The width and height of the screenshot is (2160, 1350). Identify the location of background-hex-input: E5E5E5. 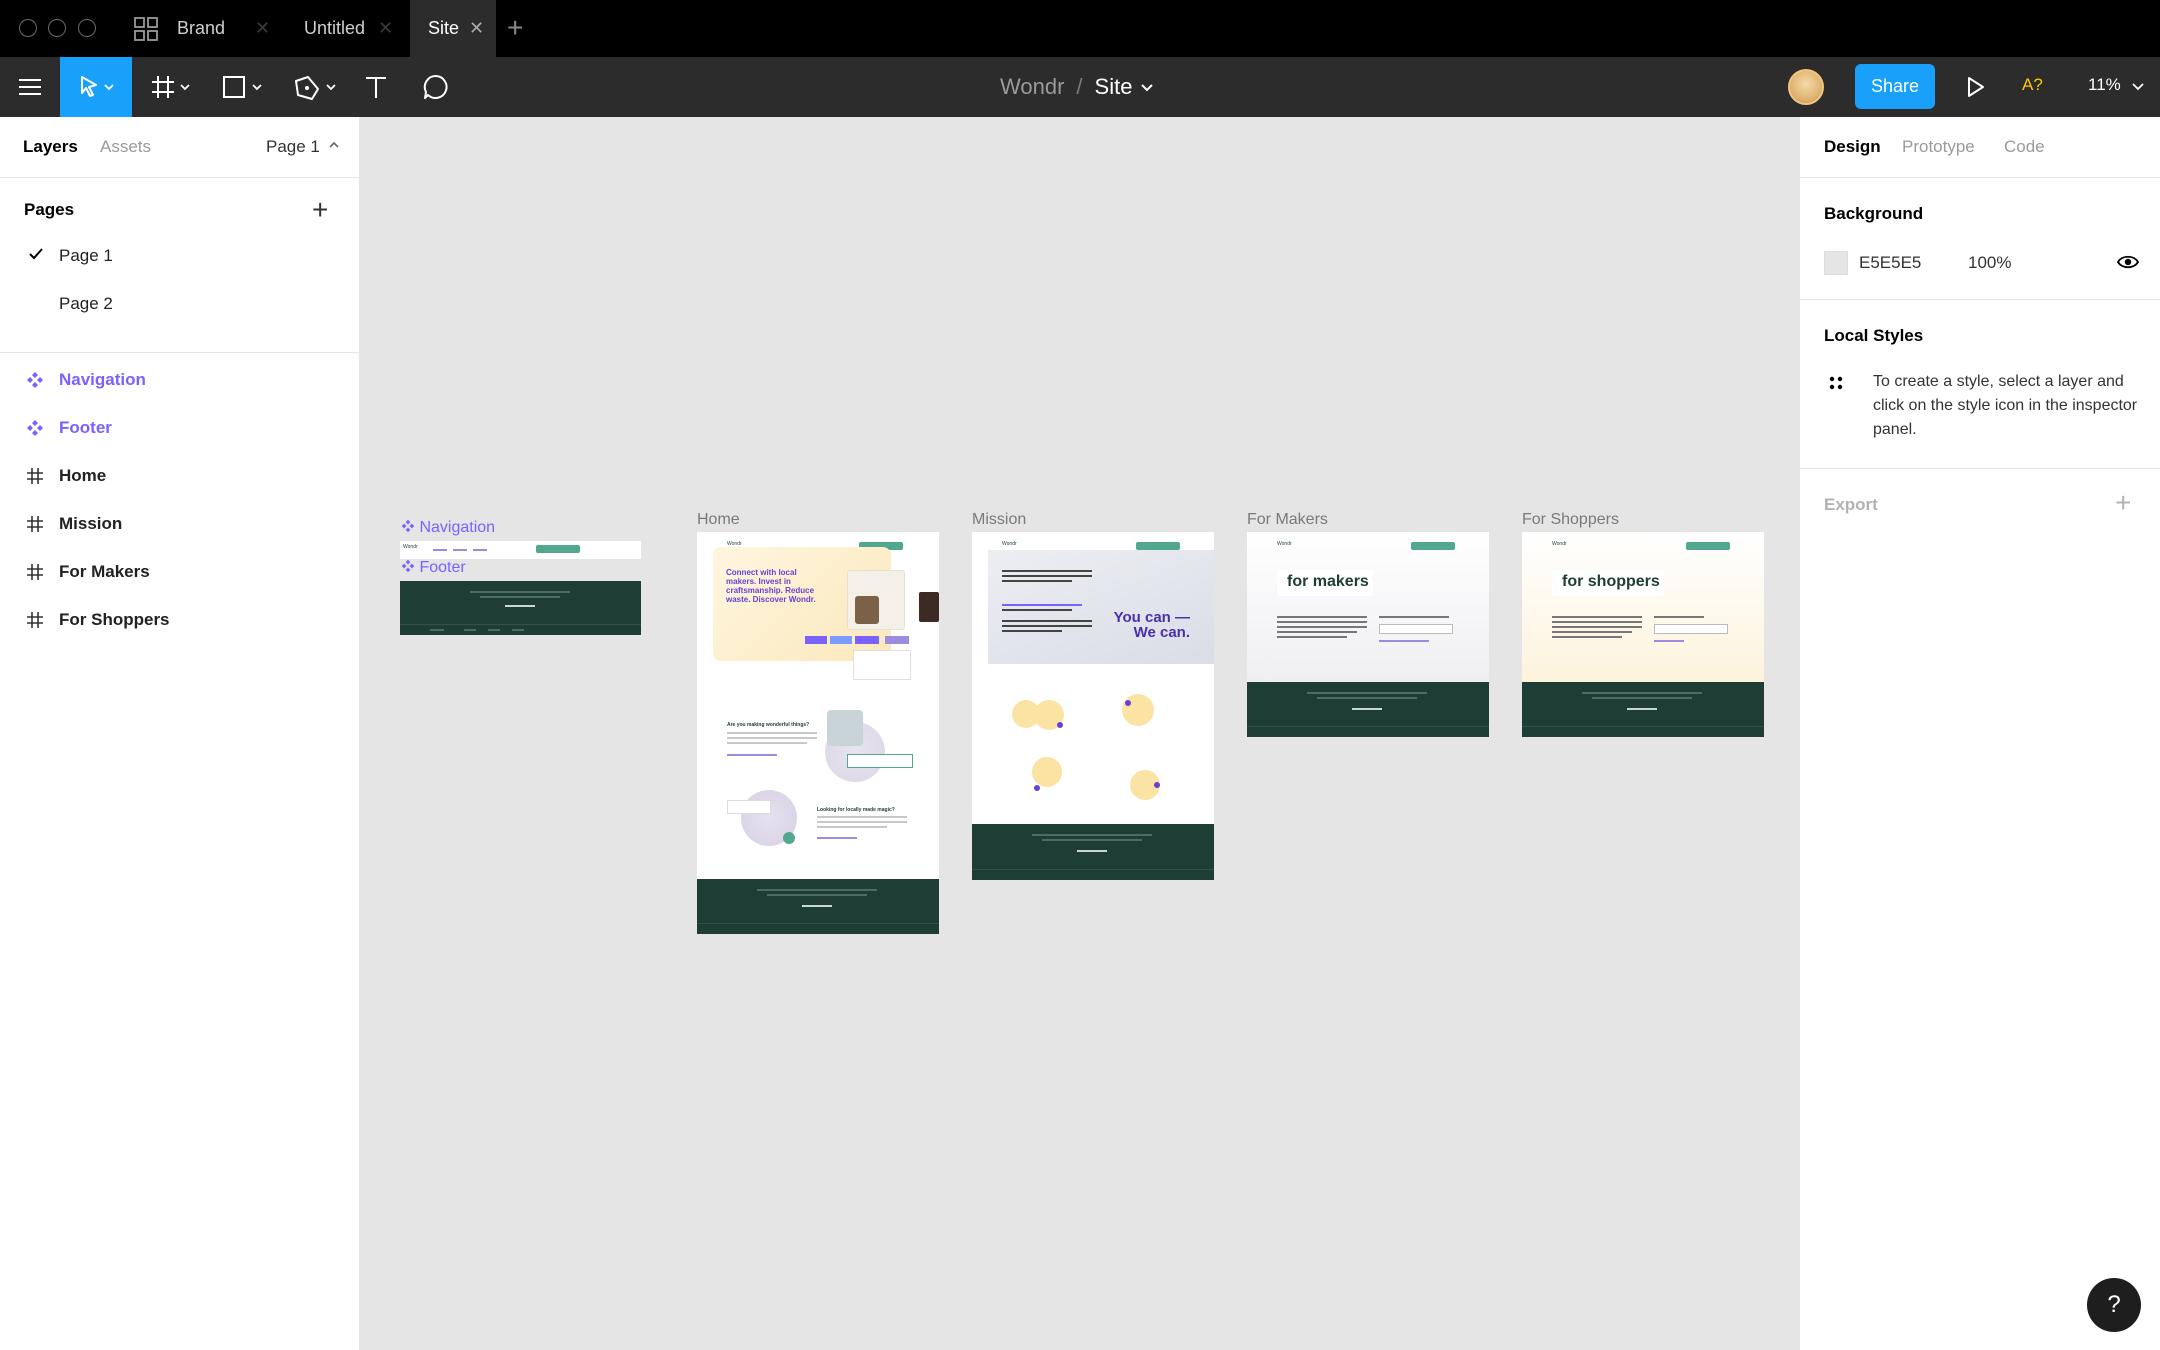
(1890, 263).